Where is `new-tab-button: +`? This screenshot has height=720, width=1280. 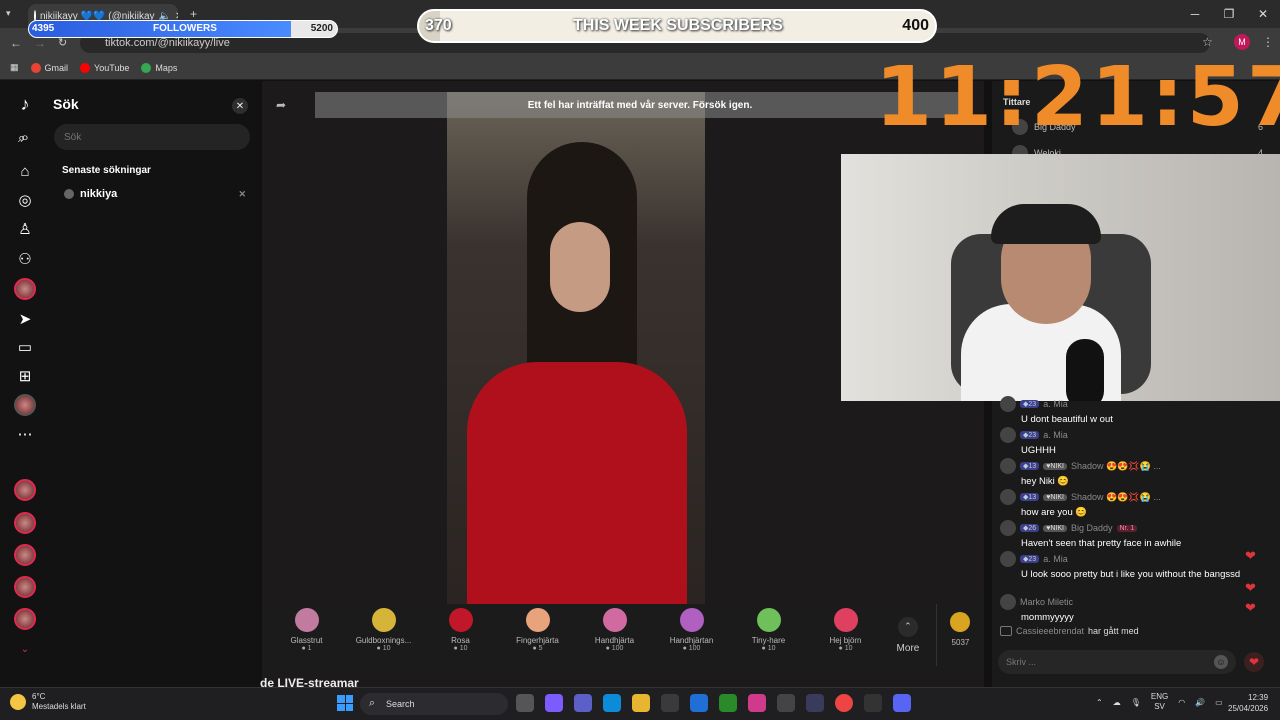
new-tab-button: + is located at coordinates (193, 14).